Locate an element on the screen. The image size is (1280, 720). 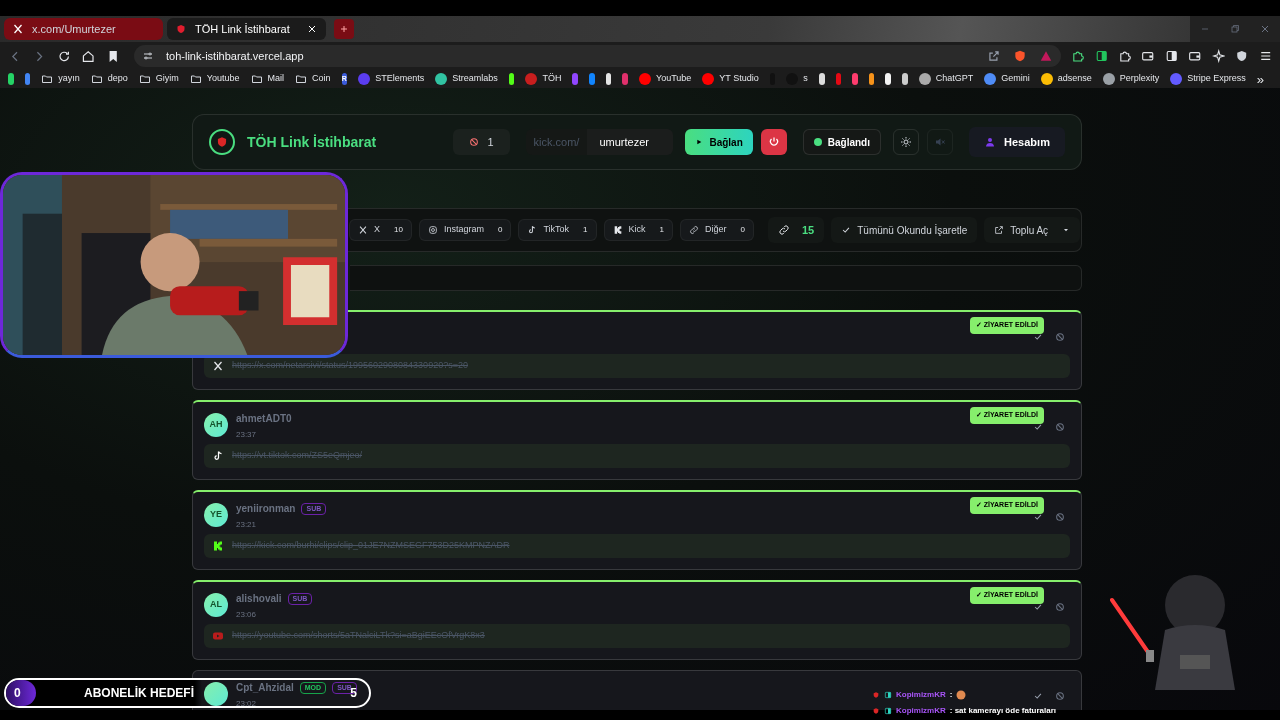
close-icon is located at coordinates (312, 29).